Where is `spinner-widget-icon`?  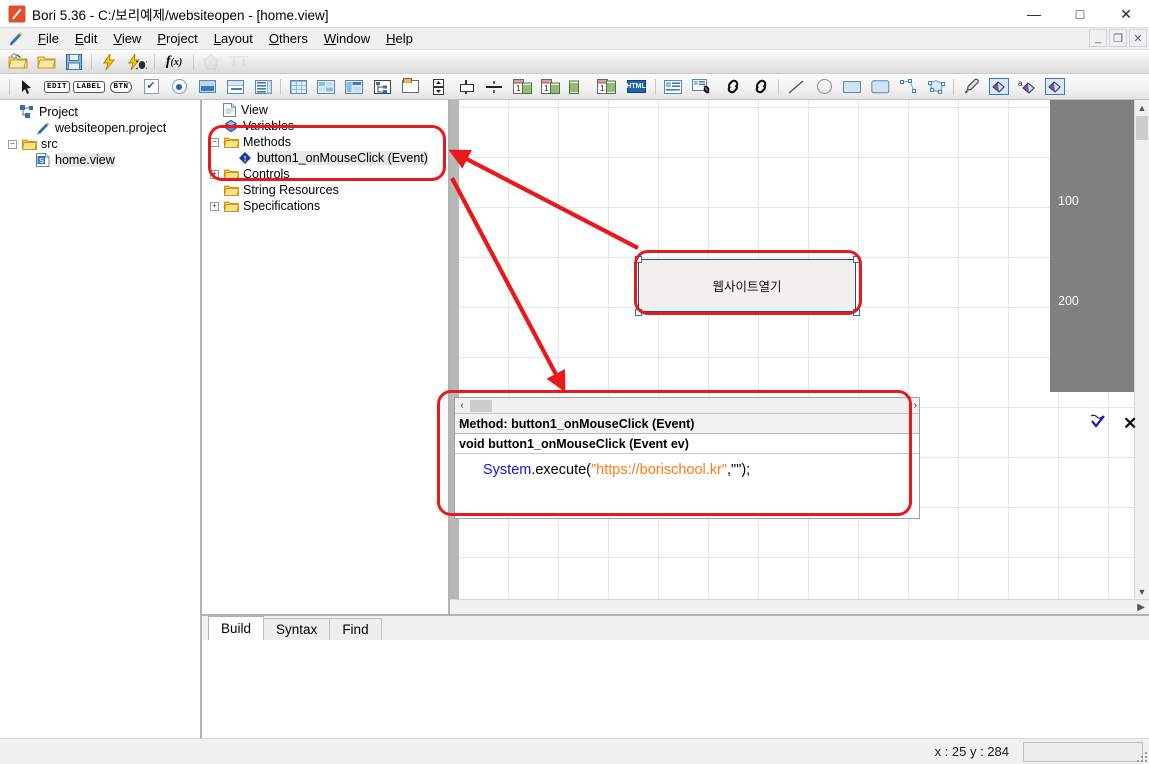
spinner-widget-icon is located at coordinates (438, 87).